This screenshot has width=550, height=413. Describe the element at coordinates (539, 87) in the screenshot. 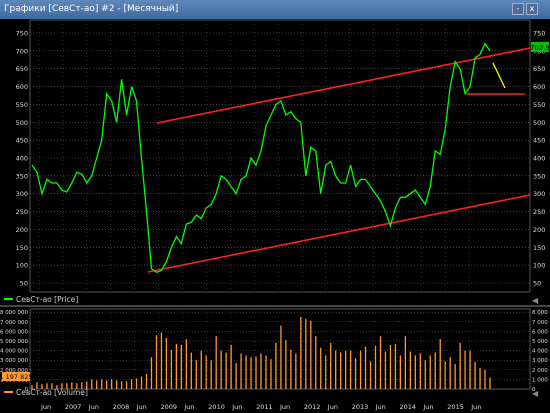

I see `price-tick-label-right: 600` at that location.